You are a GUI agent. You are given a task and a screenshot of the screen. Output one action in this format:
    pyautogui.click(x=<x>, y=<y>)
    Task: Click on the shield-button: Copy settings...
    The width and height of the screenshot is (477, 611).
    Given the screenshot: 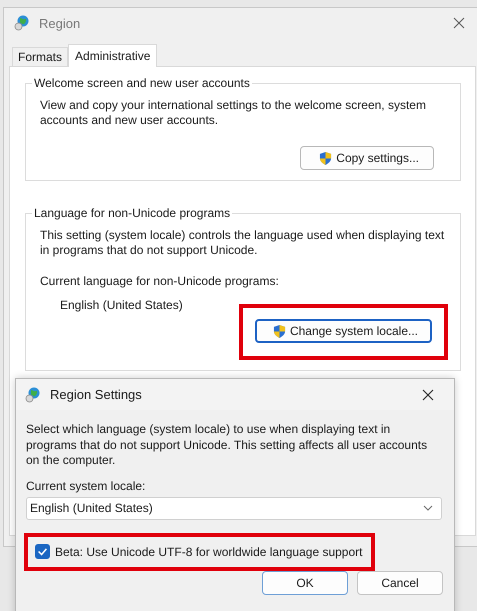 What is the action you would take?
    pyautogui.click(x=367, y=158)
    